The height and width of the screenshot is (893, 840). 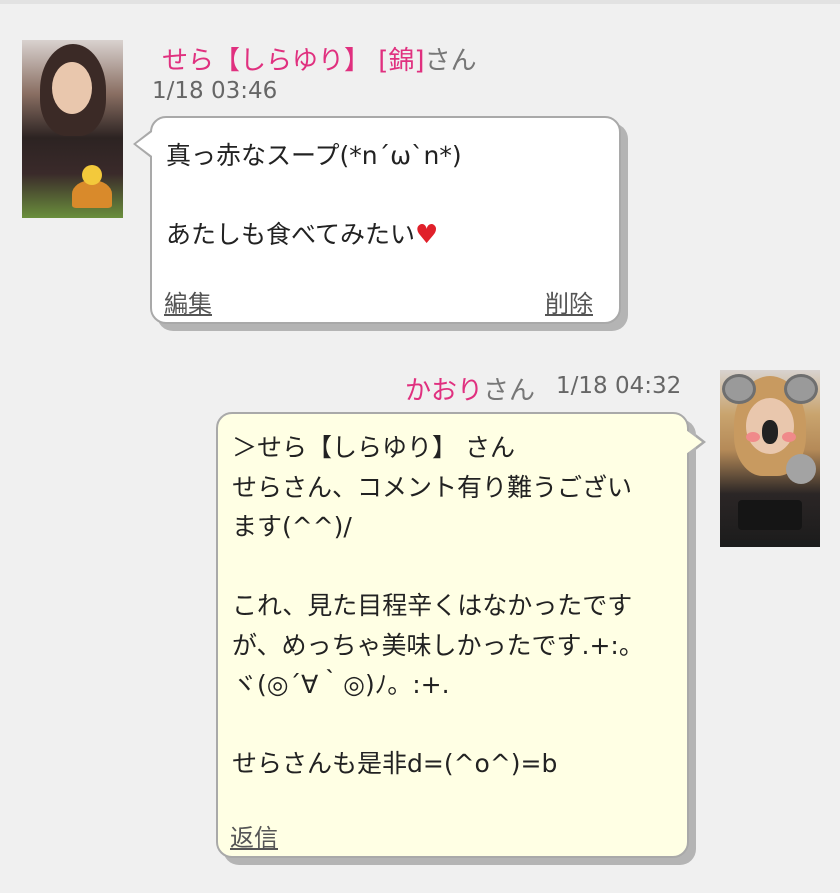 What do you see at coordinates (395, 763) in the screenshot?
I see `message-line: せらさんも是非d=(^o^)=b` at bounding box center [395, 763].